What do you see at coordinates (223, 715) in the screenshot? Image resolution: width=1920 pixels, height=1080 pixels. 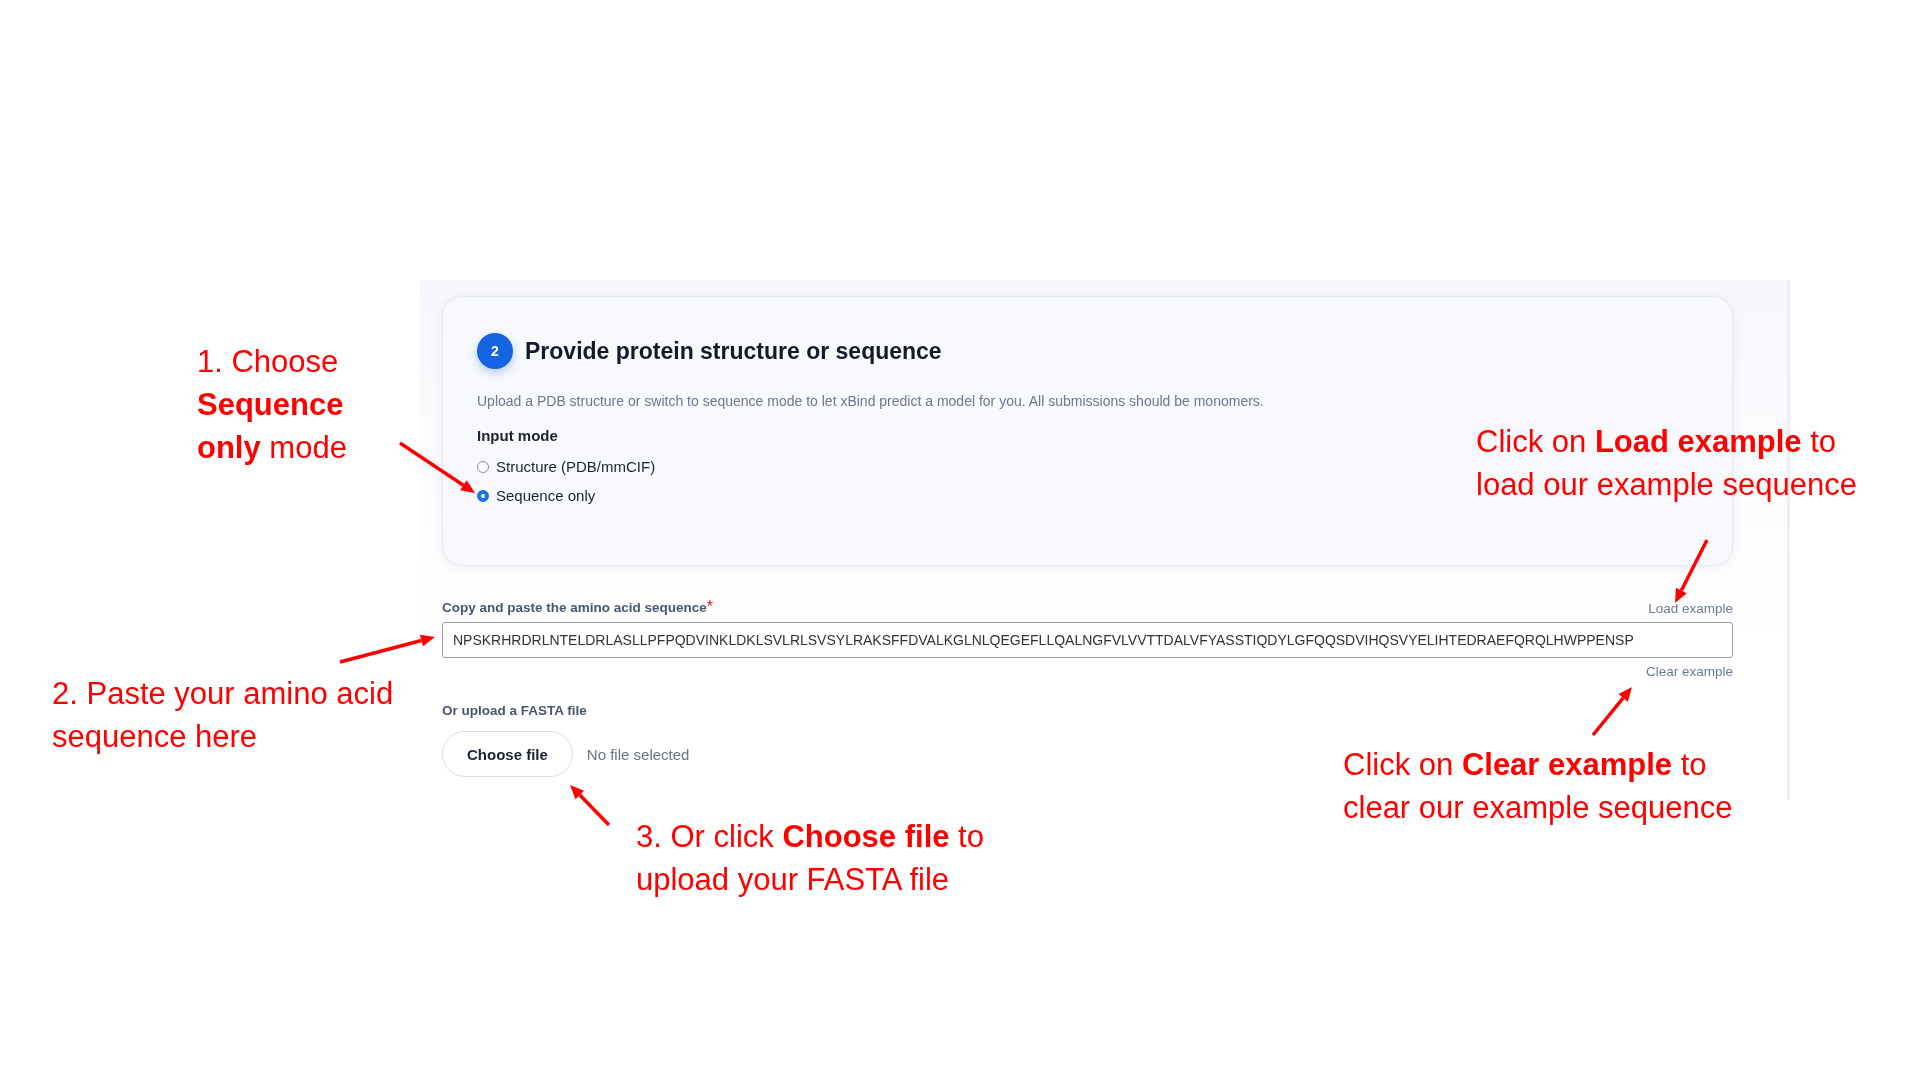 I see `annotation-text: 2. Paste your amino acid sequence here` at bounding box center [223, 715].